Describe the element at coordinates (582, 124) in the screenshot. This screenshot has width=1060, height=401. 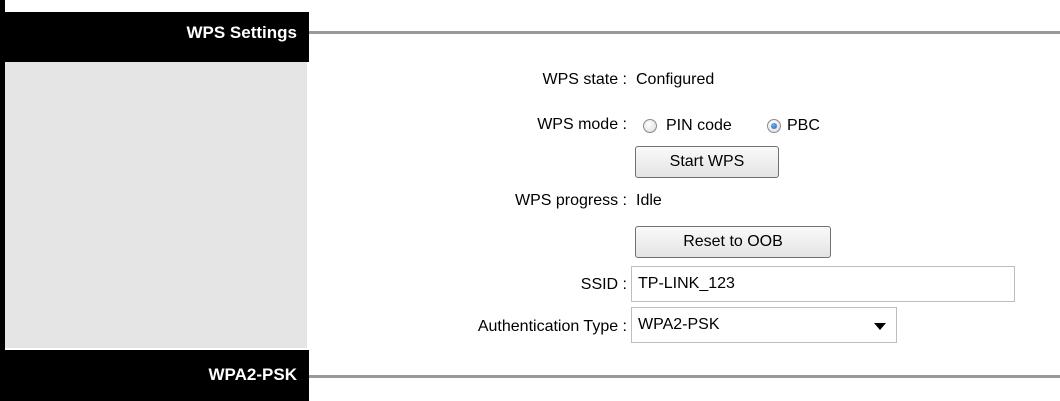
I see `wps-mode-label: WPS mode :` at that location.